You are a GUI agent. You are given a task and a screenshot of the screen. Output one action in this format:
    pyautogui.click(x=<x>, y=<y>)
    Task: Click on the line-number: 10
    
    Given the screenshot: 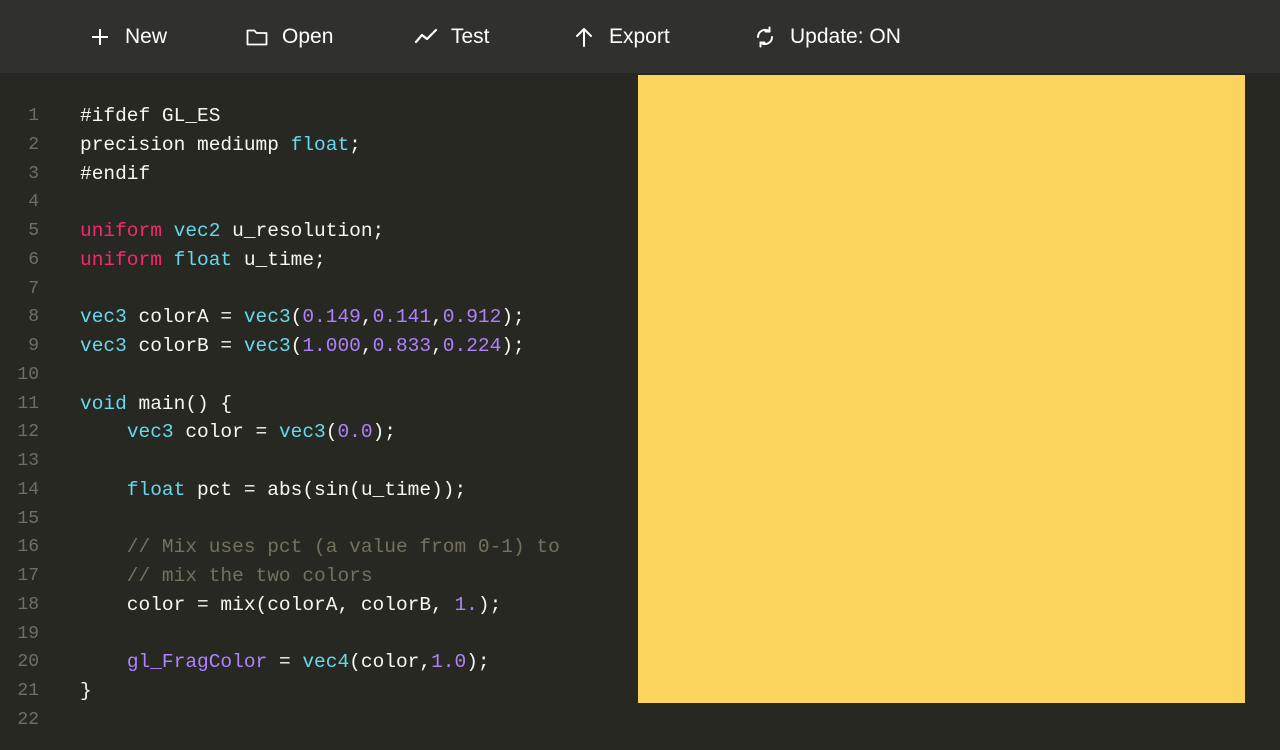 What is the action you would take?
    pyautogui.click(x=28, y=374)
    